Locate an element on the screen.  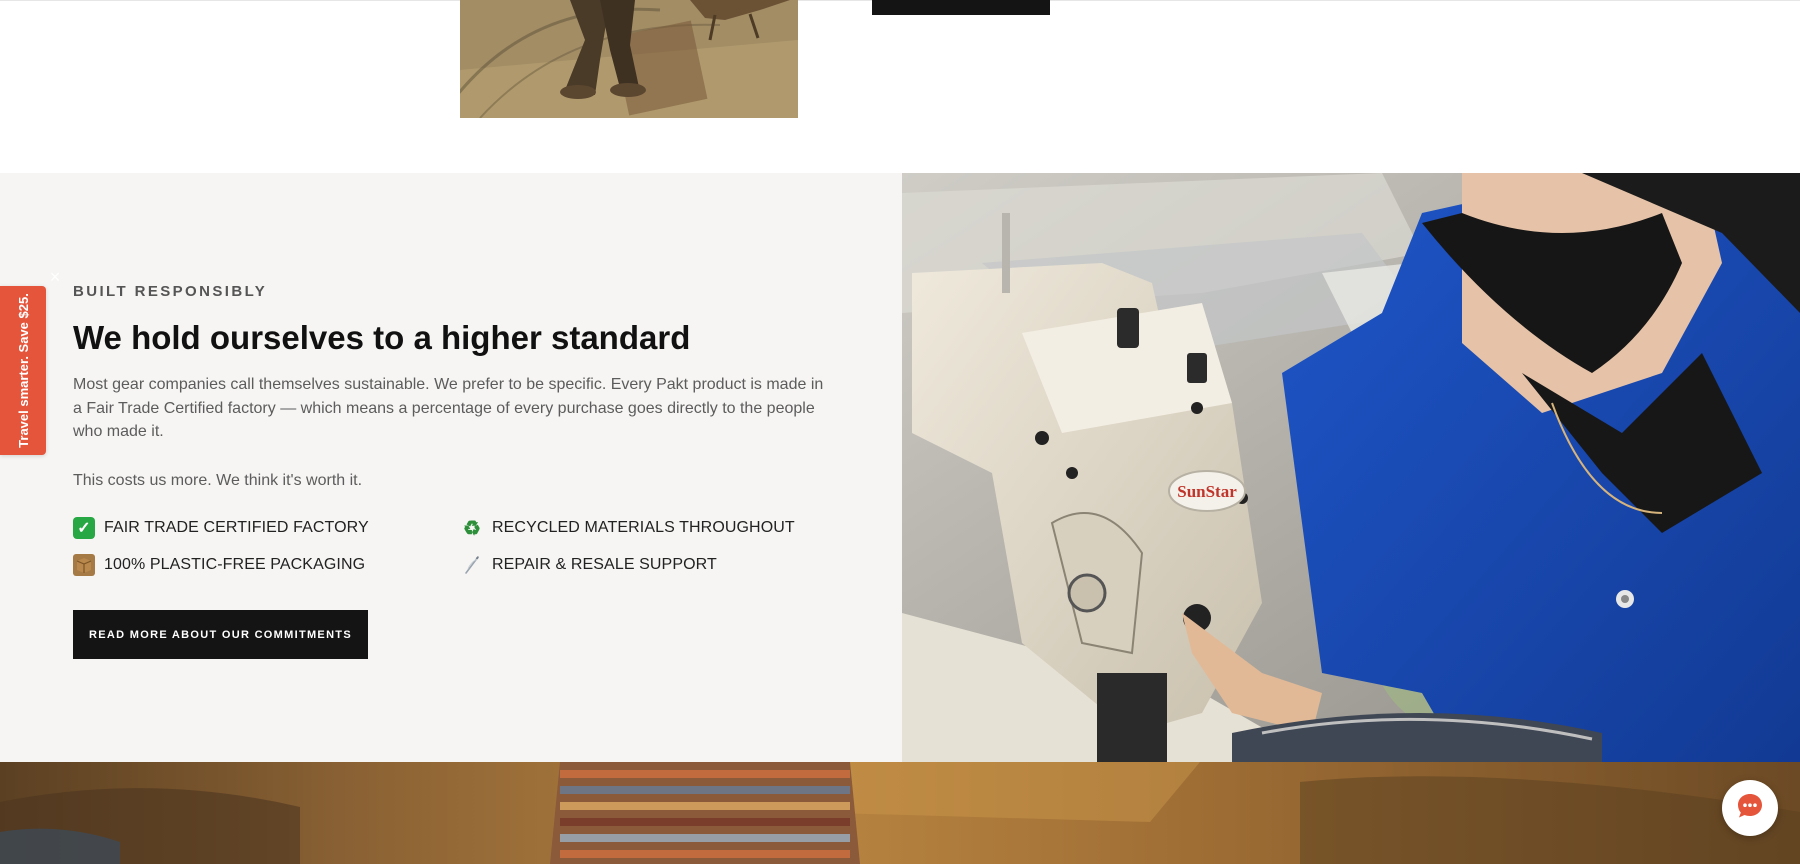
previous-section-photo is located at coordinates (629, 59).